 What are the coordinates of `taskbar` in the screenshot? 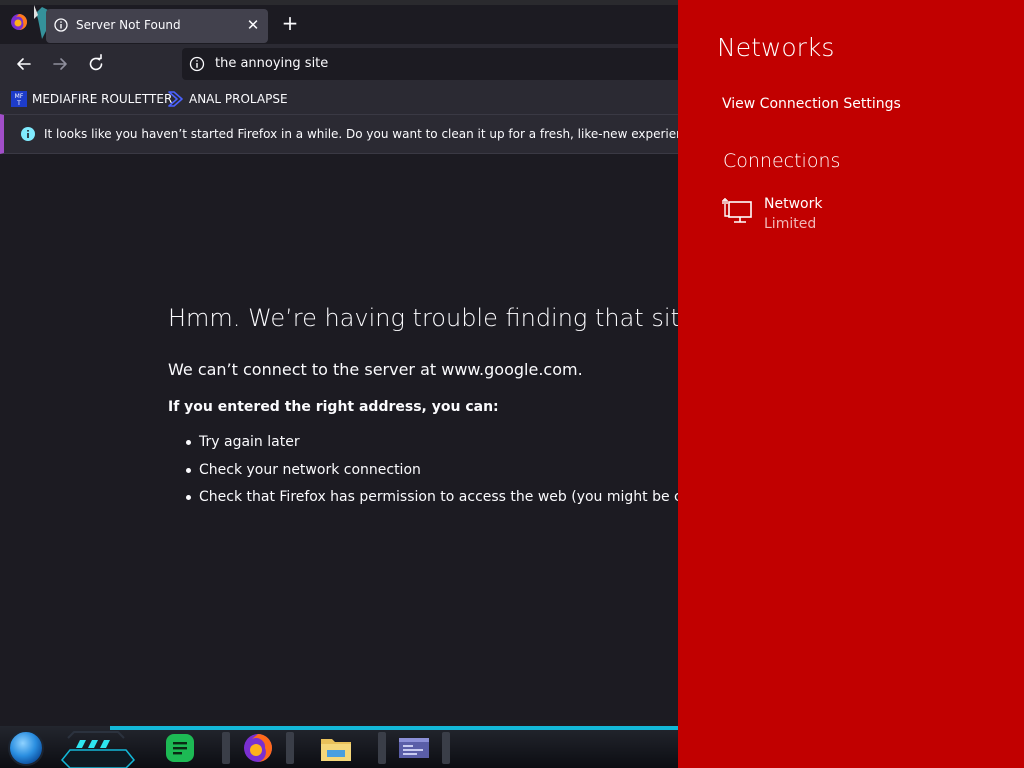 It's located at (339, 747).